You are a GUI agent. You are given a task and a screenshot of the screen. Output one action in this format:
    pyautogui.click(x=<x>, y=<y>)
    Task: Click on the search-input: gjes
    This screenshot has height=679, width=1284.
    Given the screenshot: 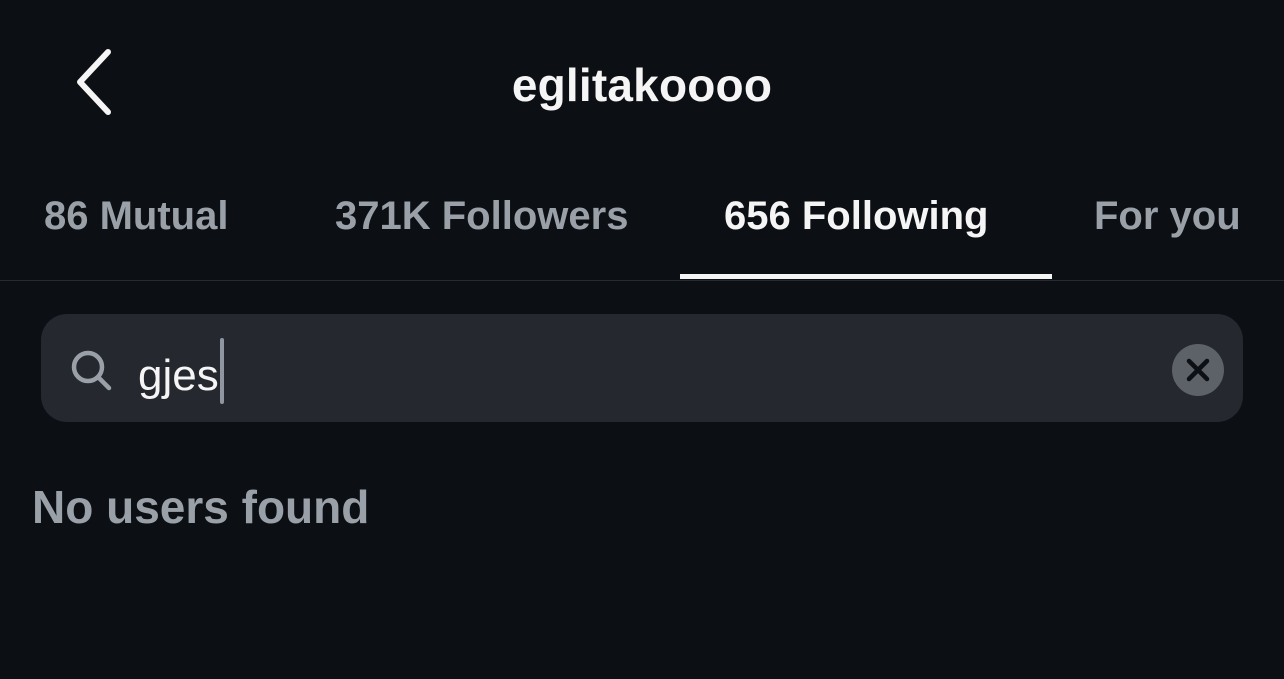 What is the action you would take?
    pyautogui.click(x=181, y=371)
    